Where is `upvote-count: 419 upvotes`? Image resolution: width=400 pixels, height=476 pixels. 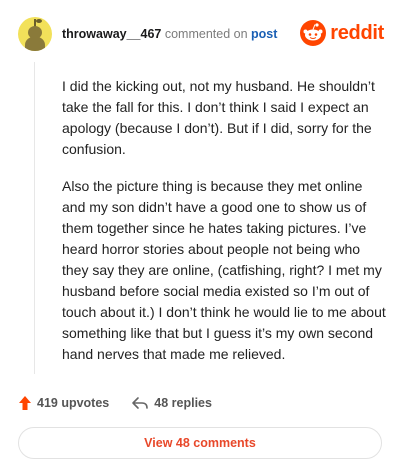 upvote-count: 419 upvotes is located at coordinates (73, 403).